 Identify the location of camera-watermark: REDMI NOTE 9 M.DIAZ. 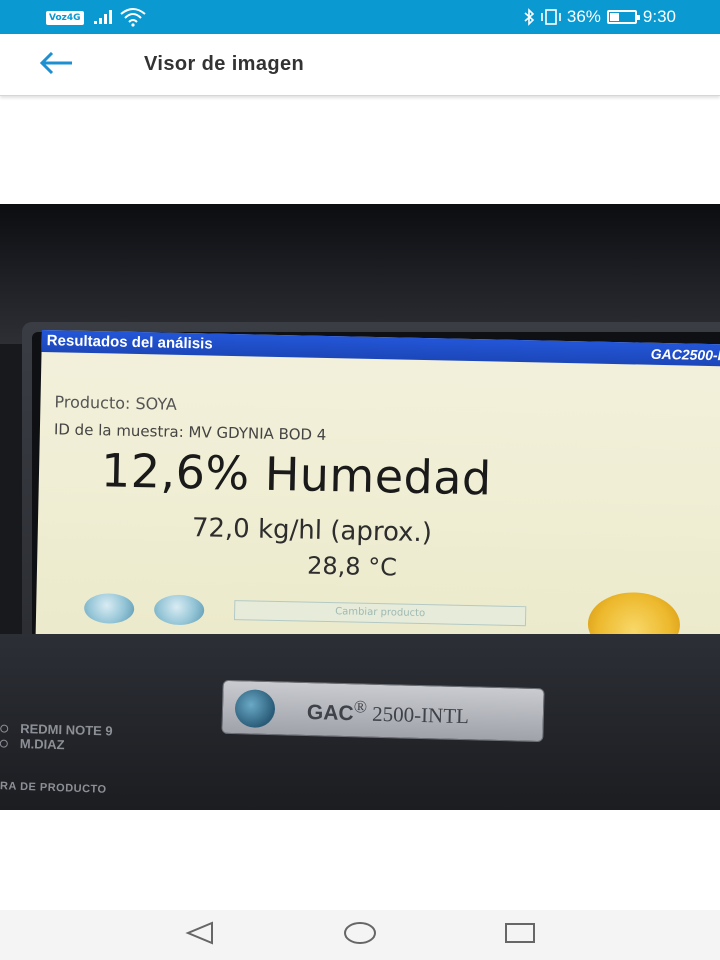
(56, 737).